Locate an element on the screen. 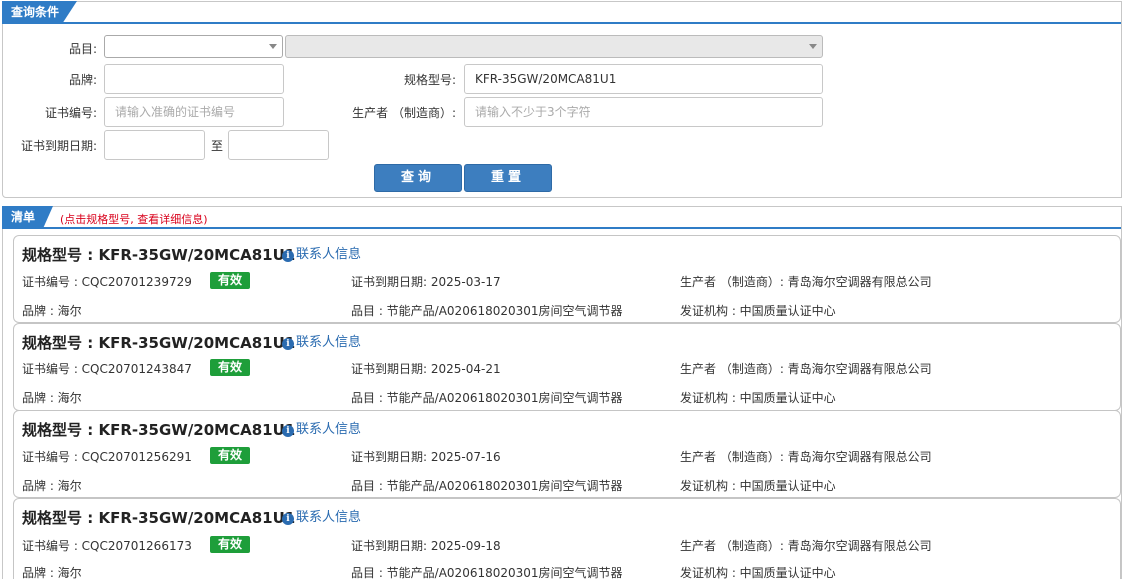 The height and width of the screenshot is (579, 1122). category-label: 品目: is located at coordinates (82, 49).